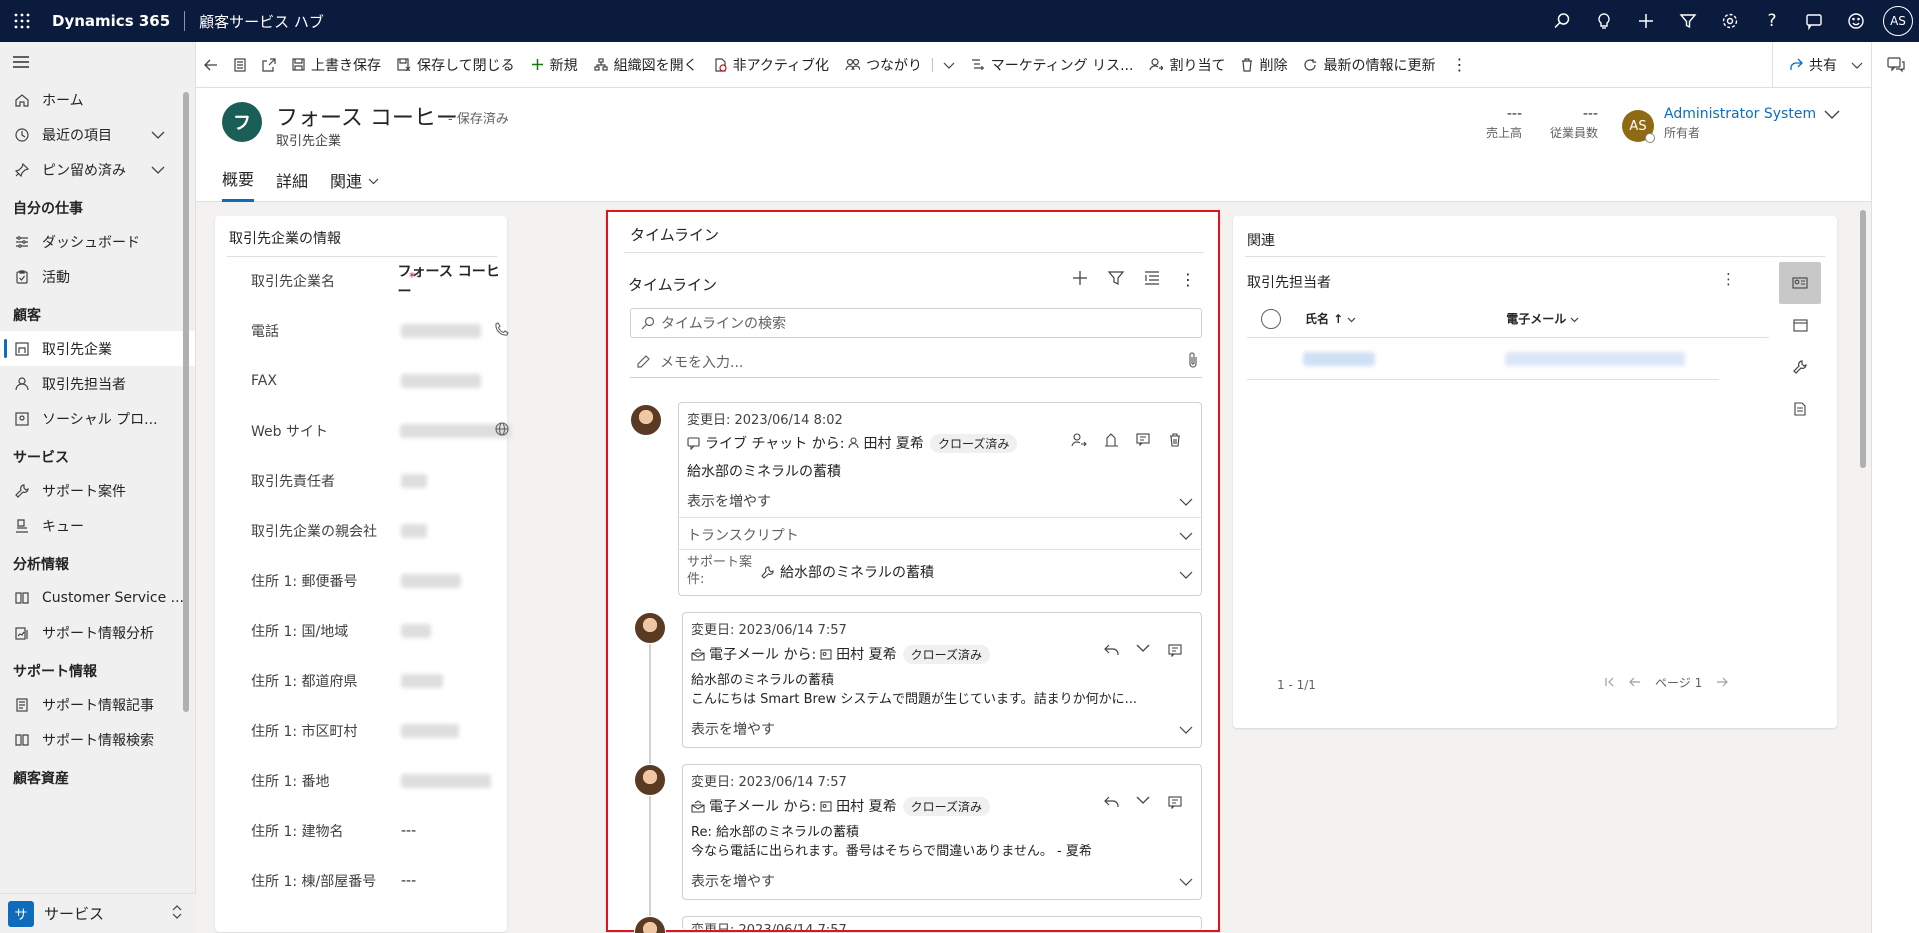 This screenshot has height=933, width=1919. Describe the element at coordinates (1730, 21) in the screenshot. I see `gear-icon` at that location.